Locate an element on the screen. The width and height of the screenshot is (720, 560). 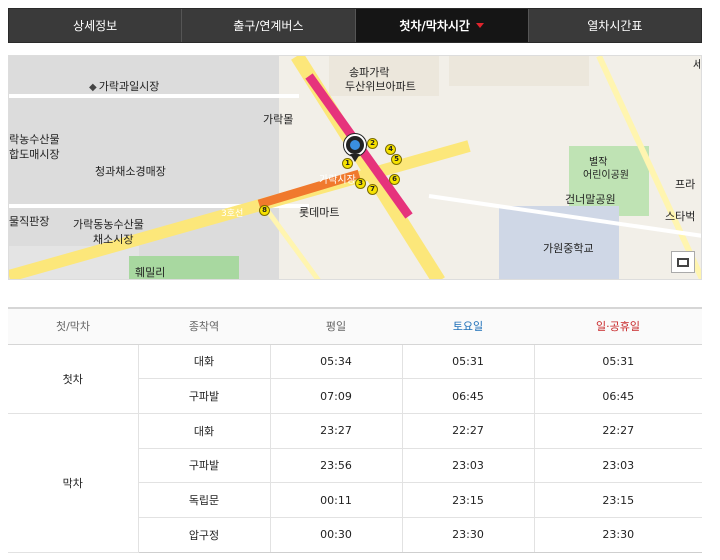
map-label: 가락몰 is located at coordinates (278, 119).